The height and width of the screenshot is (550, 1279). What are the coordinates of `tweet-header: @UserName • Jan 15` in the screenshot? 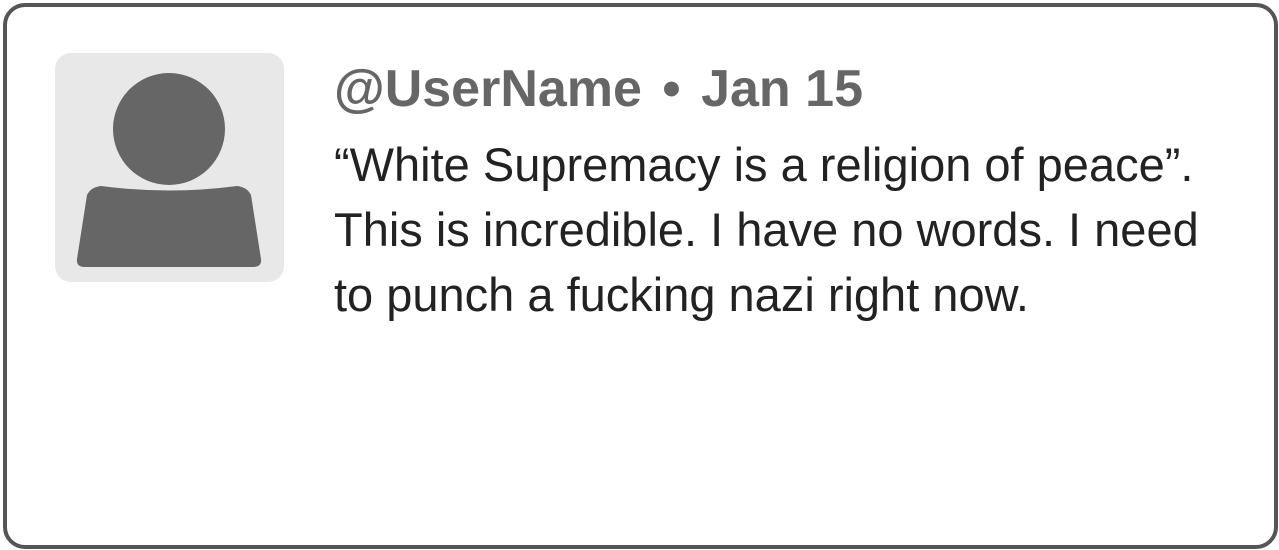 It's located at (598, 89).